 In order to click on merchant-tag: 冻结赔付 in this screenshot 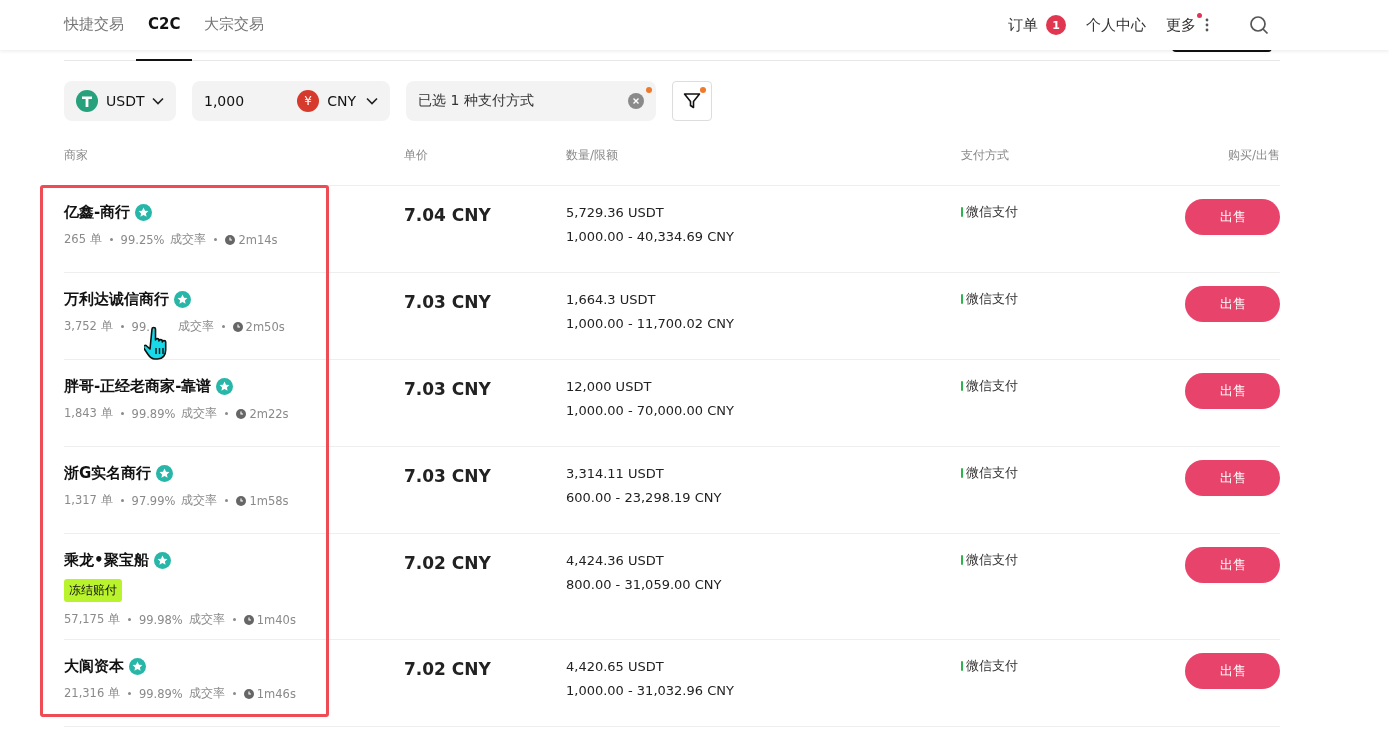, I will do `click(93, 590)`.